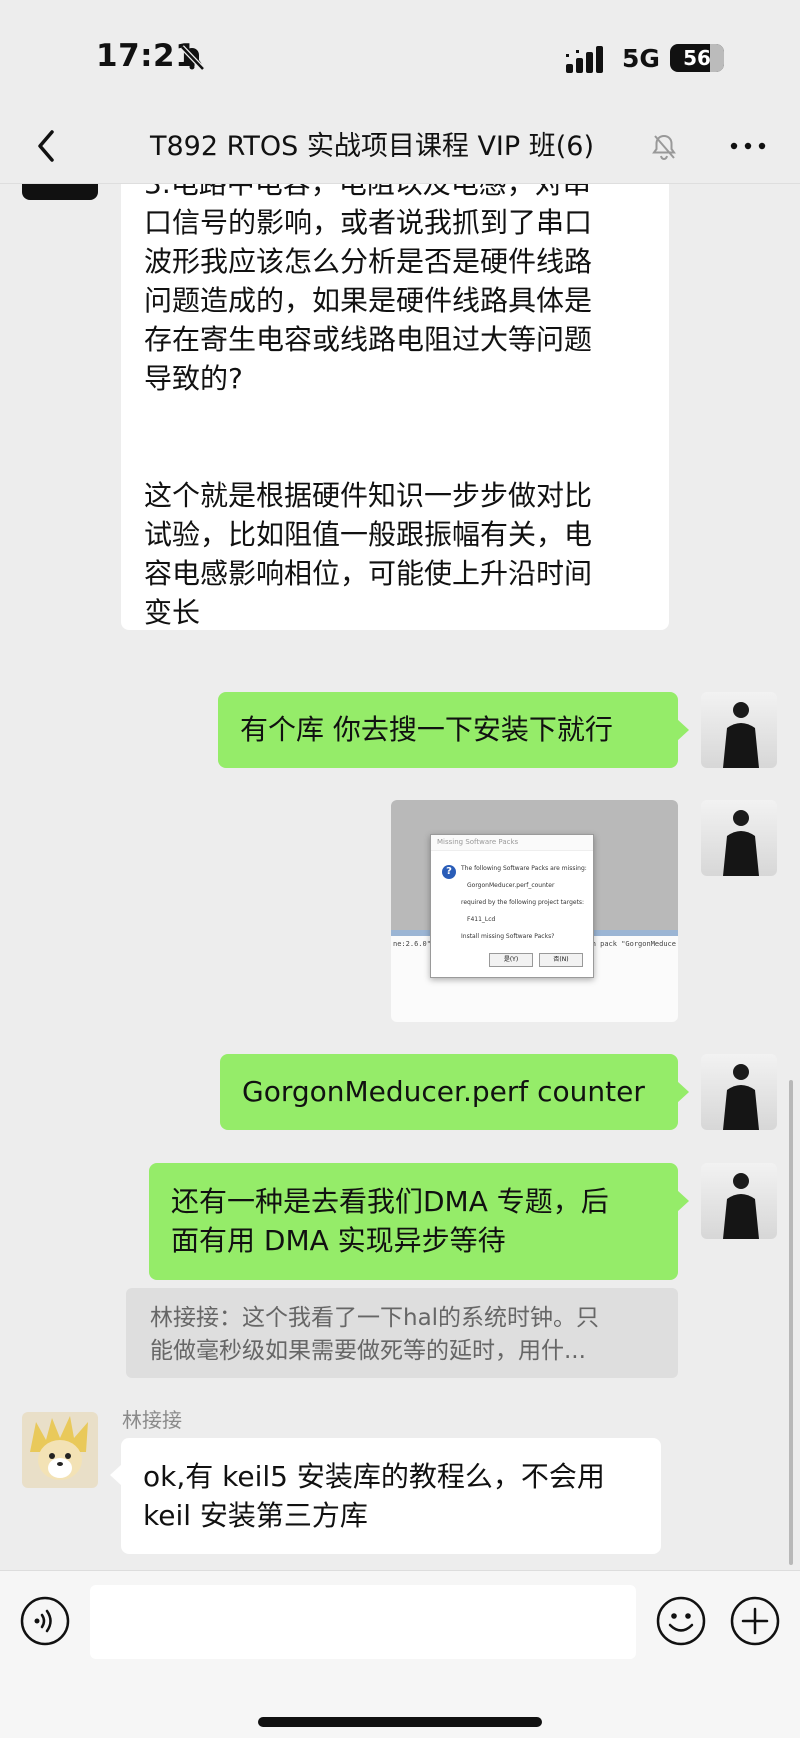  Describe the element at coordinates (338, 1240) in the screenshot. I see `message-line: 面有用 DMA 实现异步等待` at that location.